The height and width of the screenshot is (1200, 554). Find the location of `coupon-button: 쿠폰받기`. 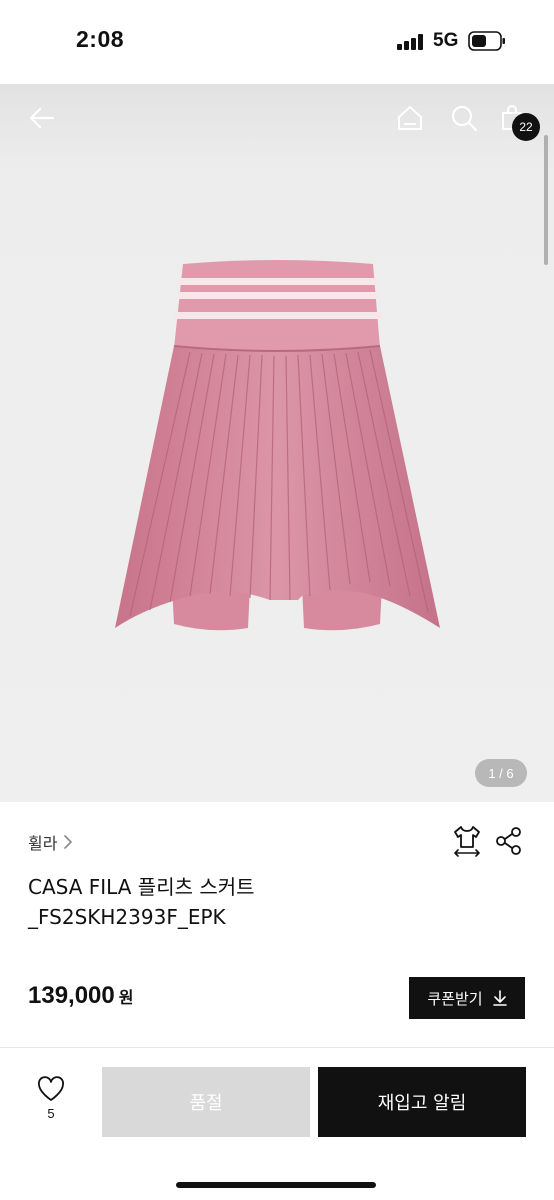

coupon-button: 쿠폰받기 is located at coordinates (467, 998).